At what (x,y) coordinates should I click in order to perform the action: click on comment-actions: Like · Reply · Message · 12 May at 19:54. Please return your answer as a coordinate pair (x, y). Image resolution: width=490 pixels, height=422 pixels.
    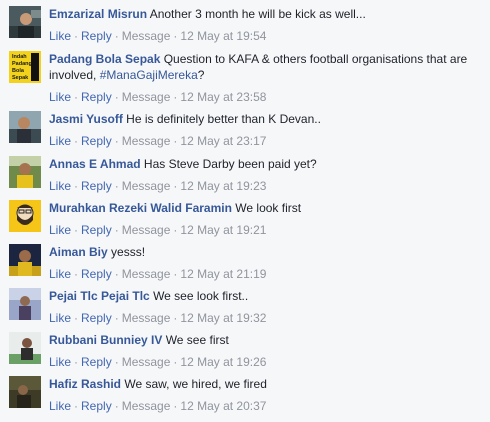
    Looking at the image, I should click on (266, 36).